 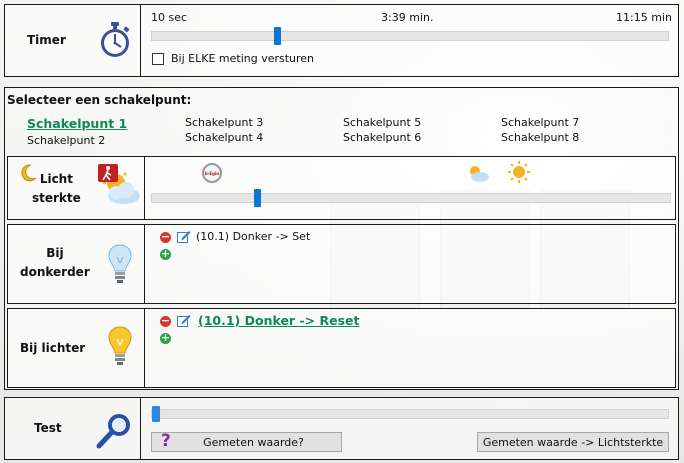 I want to click on lichtsterkte-label: Licht sterkte, so click(x=56, y=189).